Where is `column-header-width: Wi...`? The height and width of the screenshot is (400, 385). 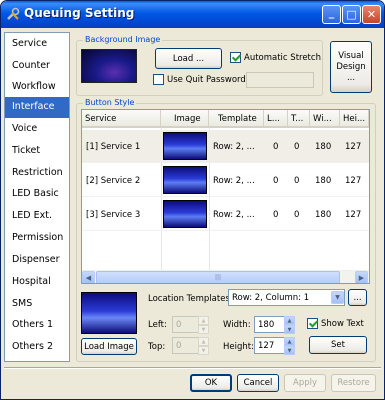 column-header-width: Wi... is located at coordinates (325, 119).